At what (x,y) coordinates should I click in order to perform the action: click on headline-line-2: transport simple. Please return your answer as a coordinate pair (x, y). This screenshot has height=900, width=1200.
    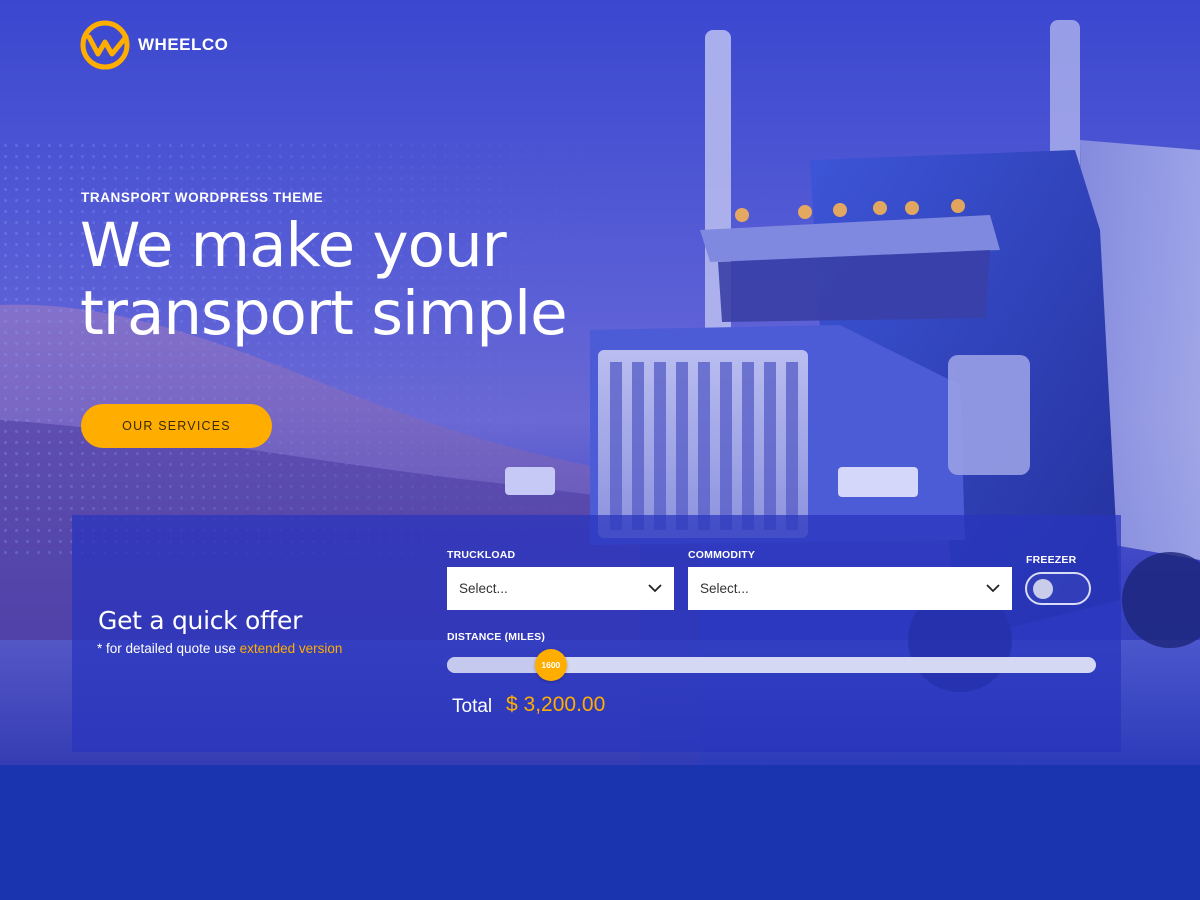
    Looking at the image, I should click on (324, 313).